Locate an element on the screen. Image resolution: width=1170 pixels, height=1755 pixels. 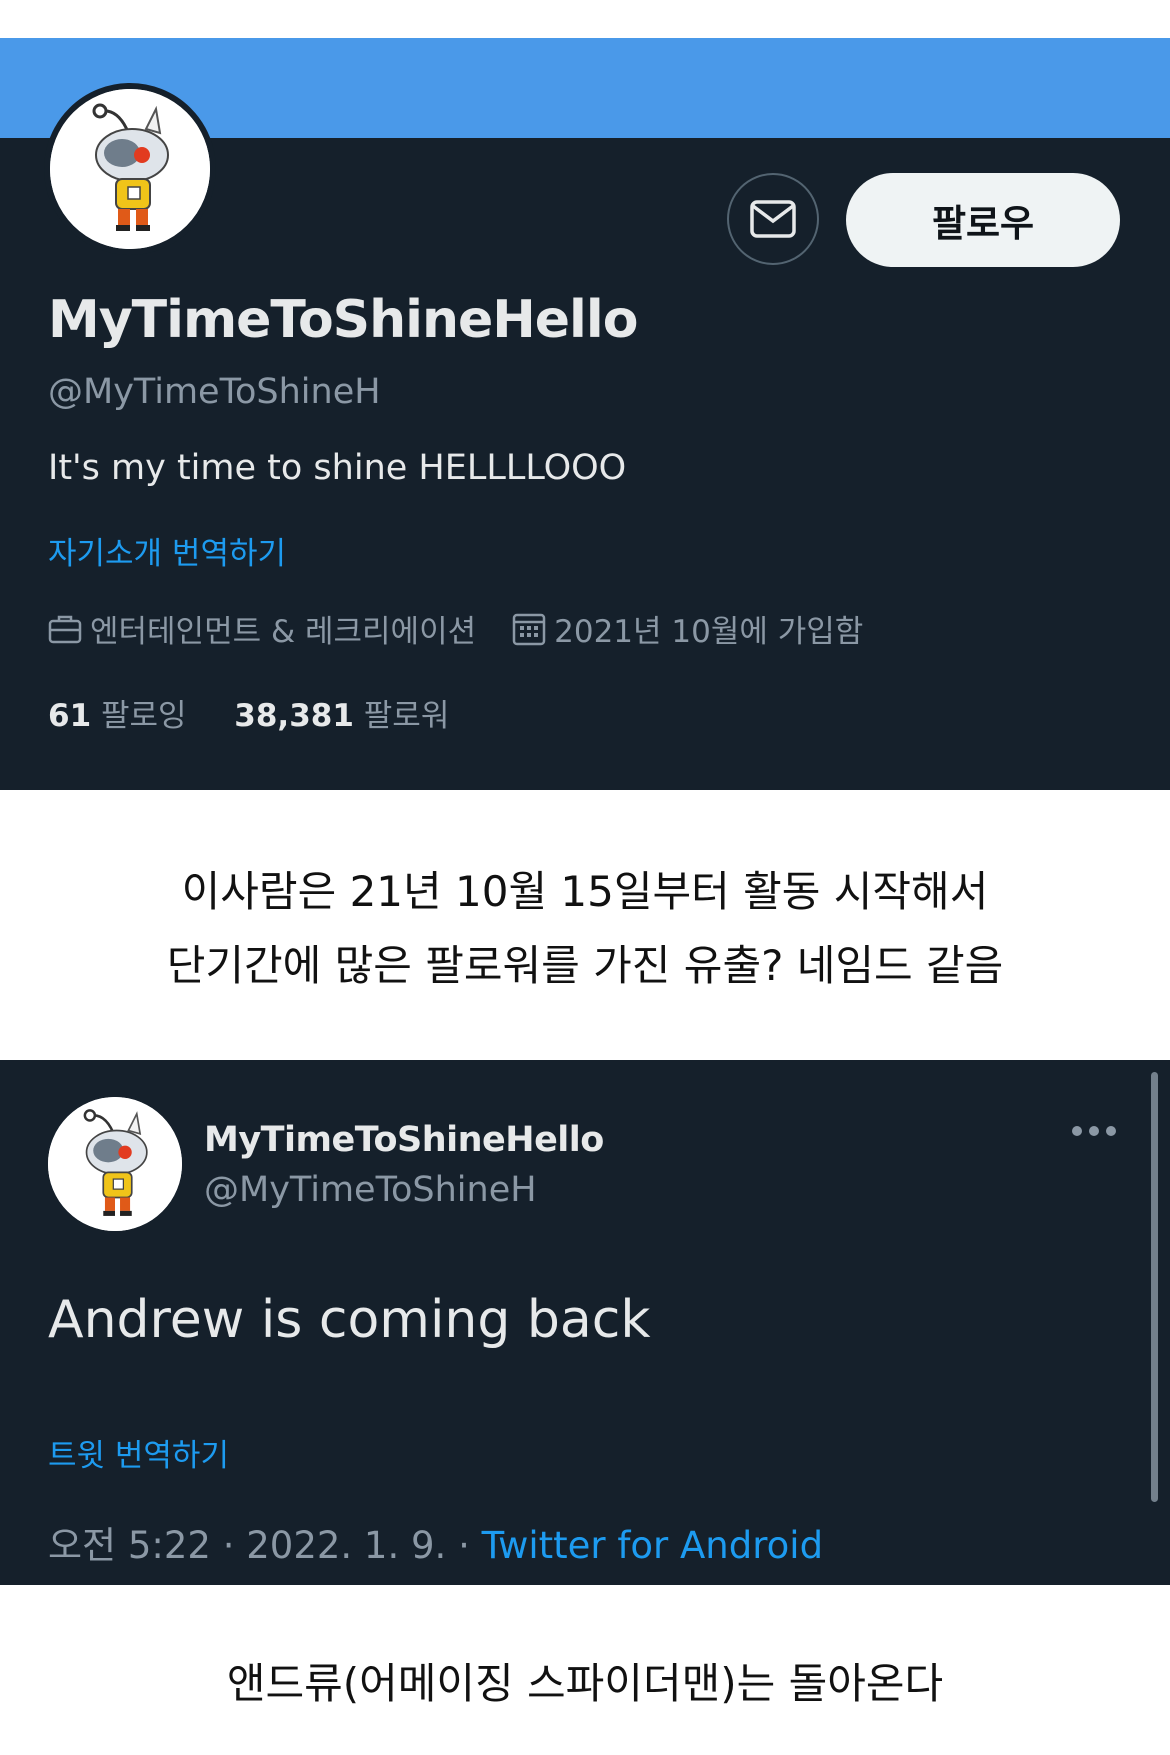
tweet-source-link: Twitter for Android is located at coordinates (652, 1545).